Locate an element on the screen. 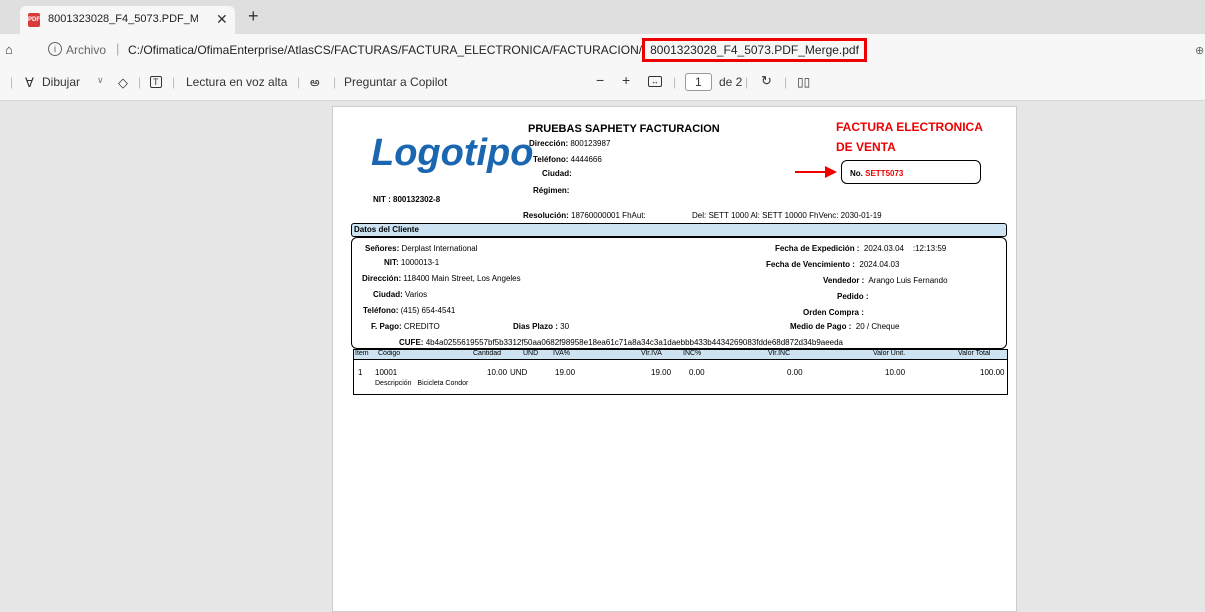 This screenshot has width=1205, height=612. item-iva-pct: 19.00 is located at coordinates (565, 372).